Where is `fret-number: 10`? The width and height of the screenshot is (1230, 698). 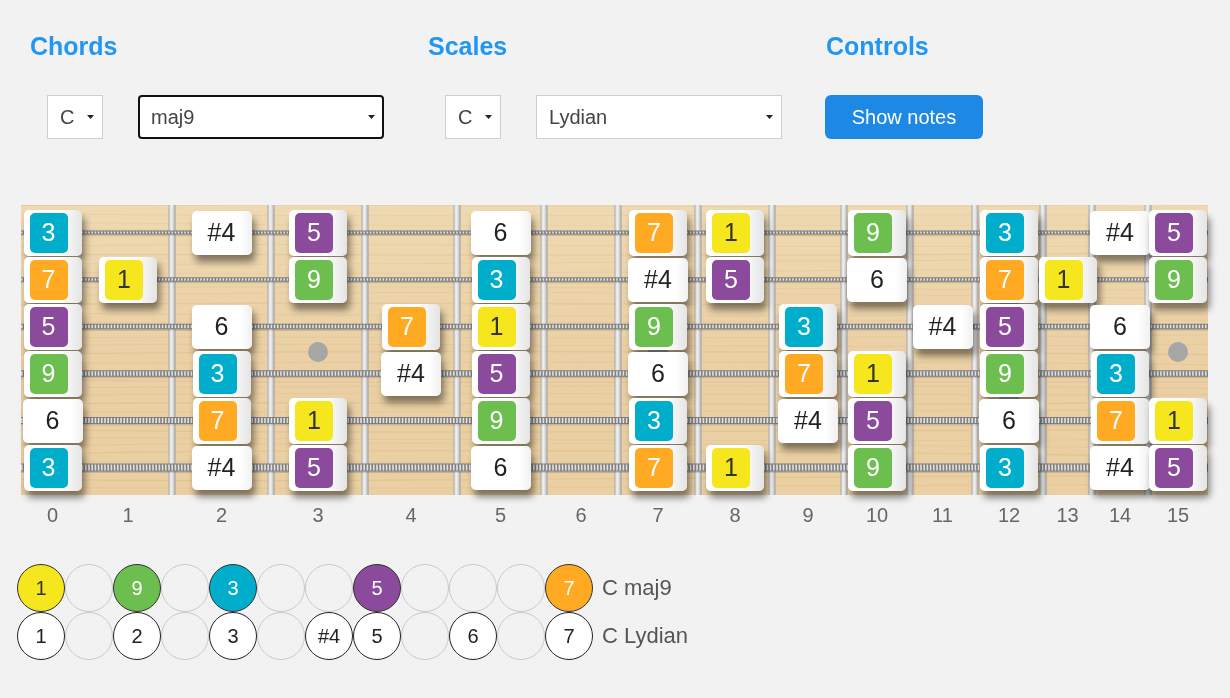 fret-number: 10 is located at coordinates (877, 515).